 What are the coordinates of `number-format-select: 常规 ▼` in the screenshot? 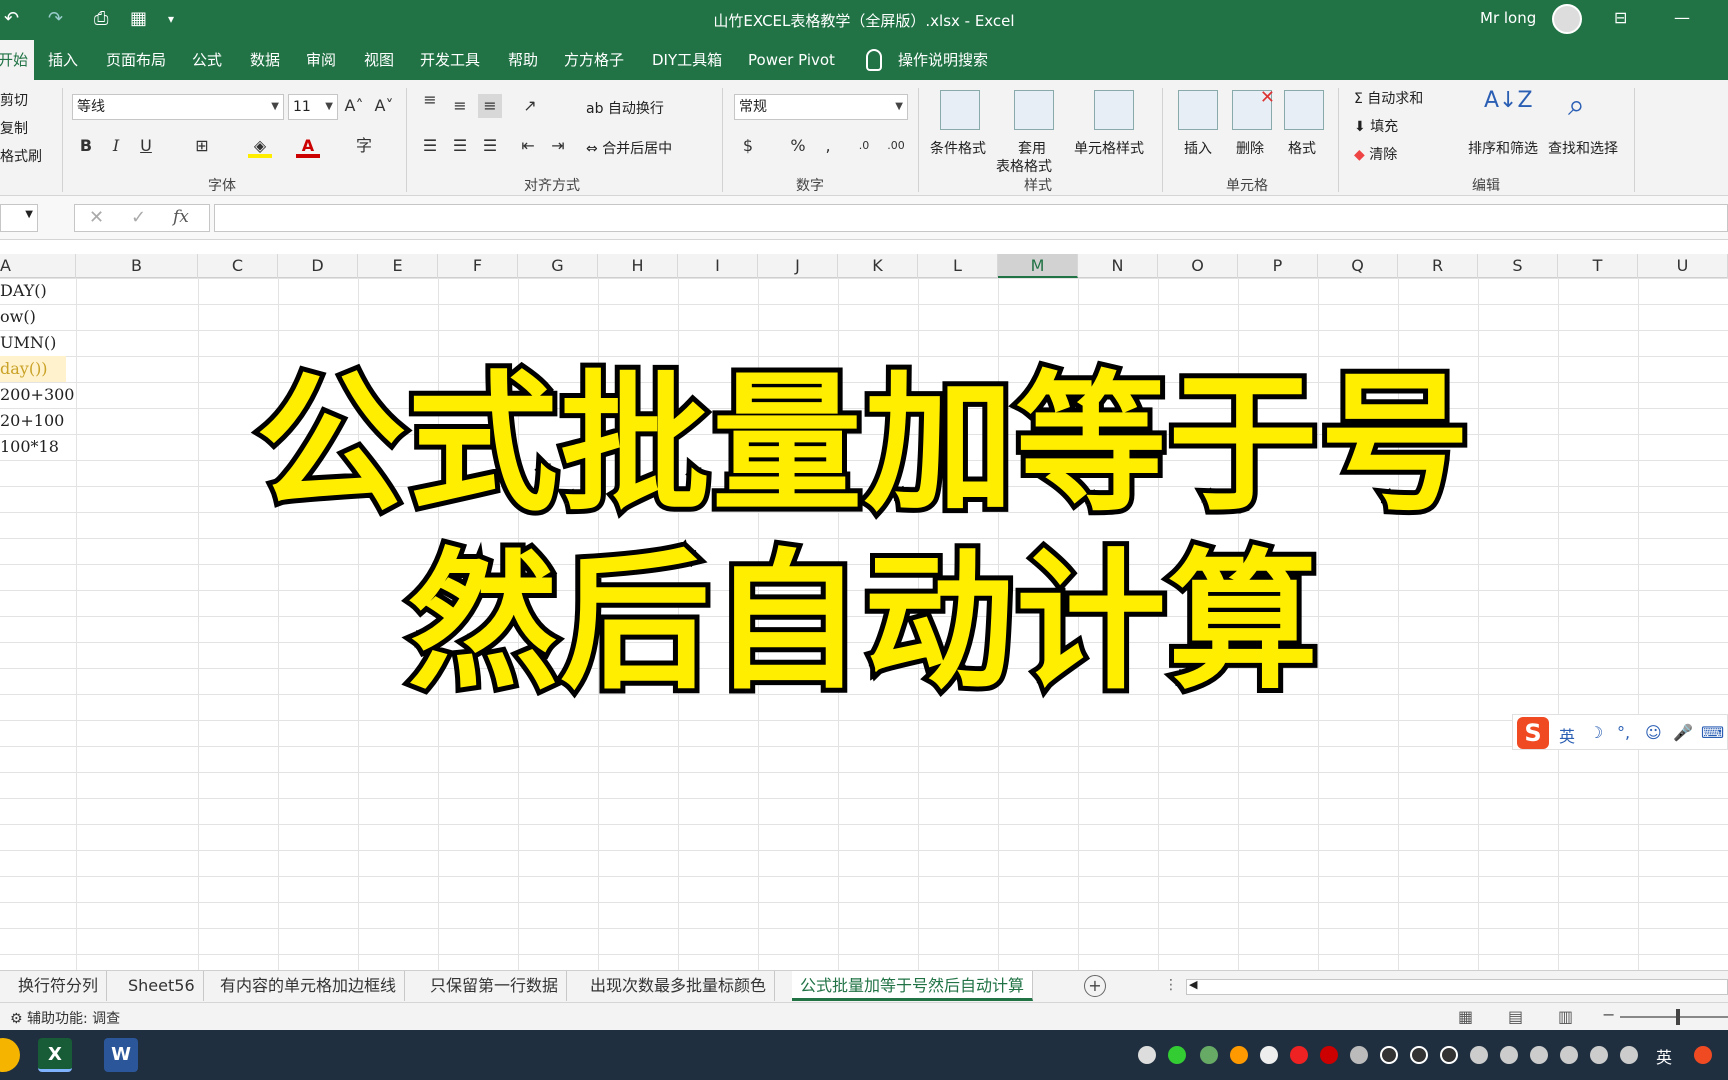 It's located at (821, 107).